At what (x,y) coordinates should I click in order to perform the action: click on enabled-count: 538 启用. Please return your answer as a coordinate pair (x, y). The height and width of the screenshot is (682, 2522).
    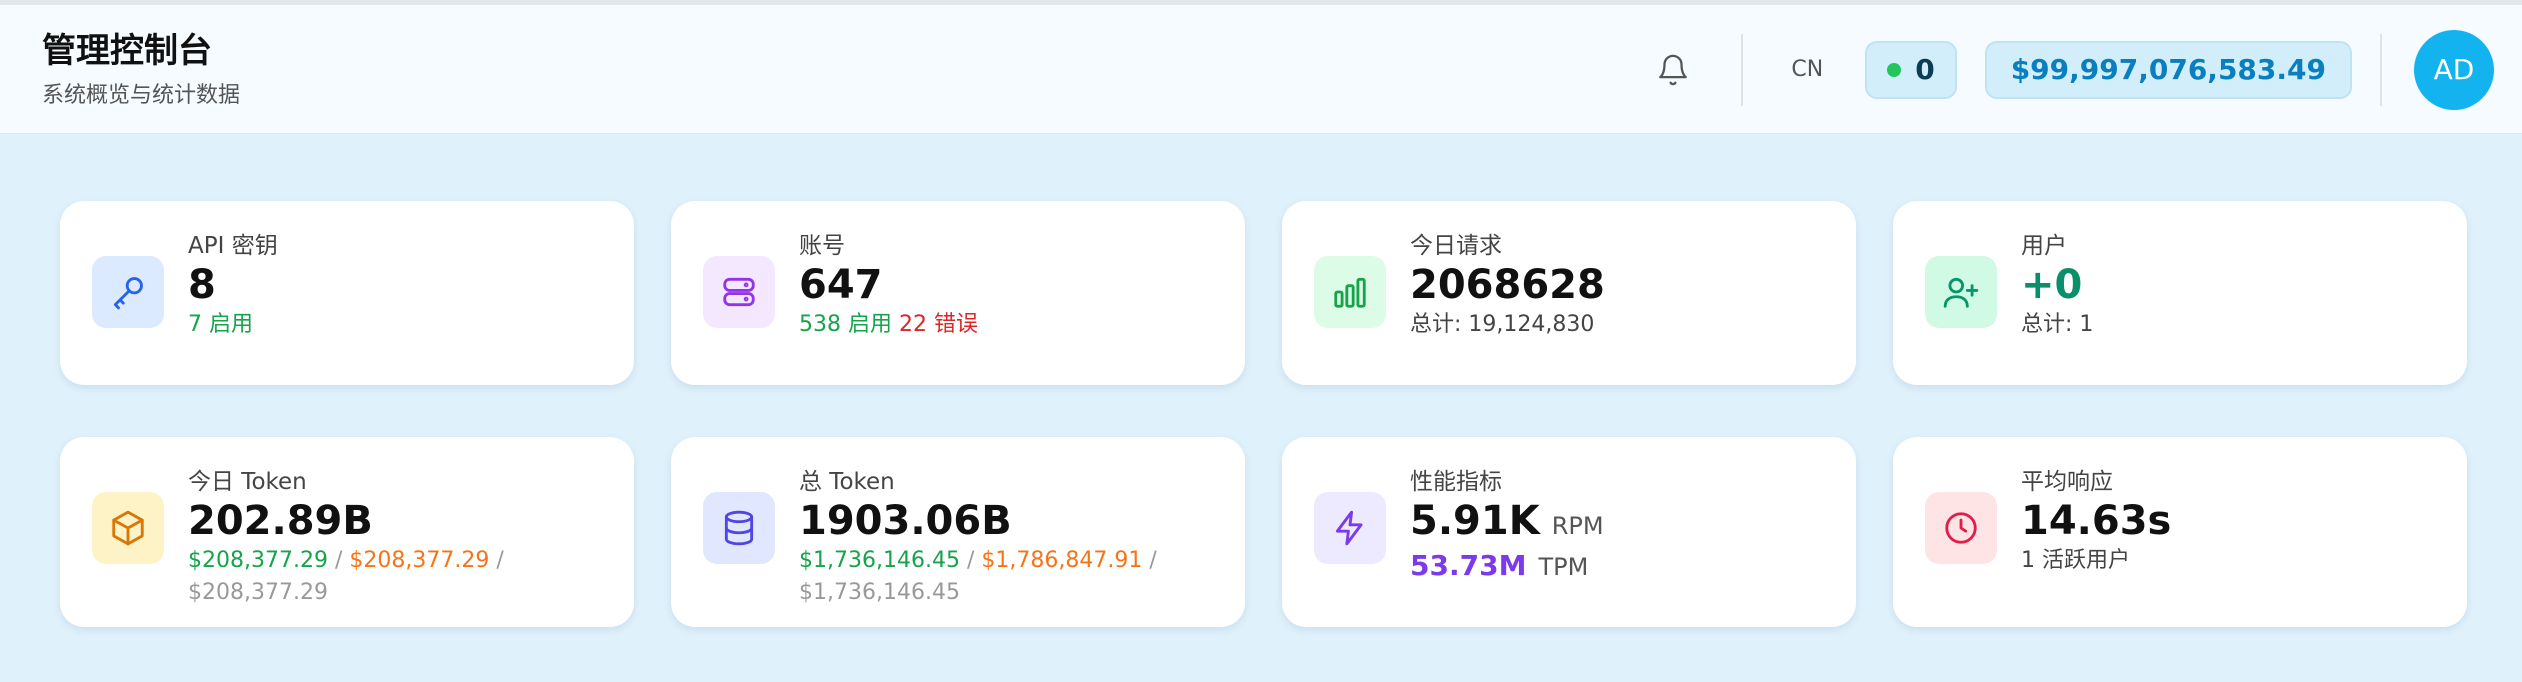
    Looking at the image, I should click on (845, 324).